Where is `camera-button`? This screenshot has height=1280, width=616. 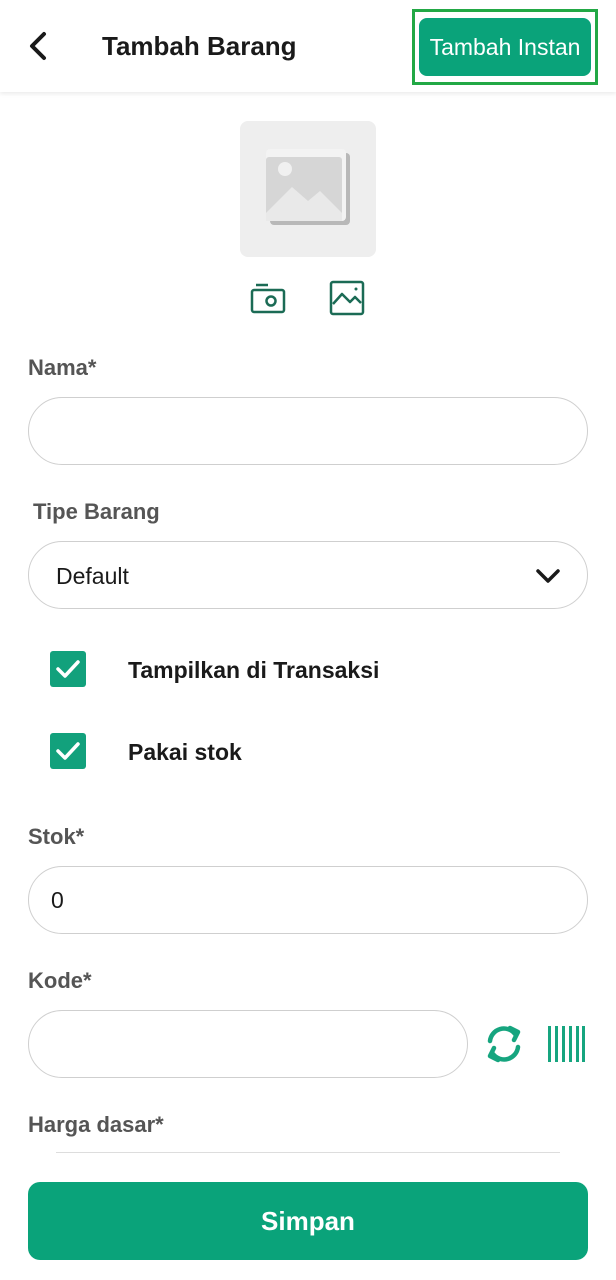
camera-button is located at coordinates (268, 298).